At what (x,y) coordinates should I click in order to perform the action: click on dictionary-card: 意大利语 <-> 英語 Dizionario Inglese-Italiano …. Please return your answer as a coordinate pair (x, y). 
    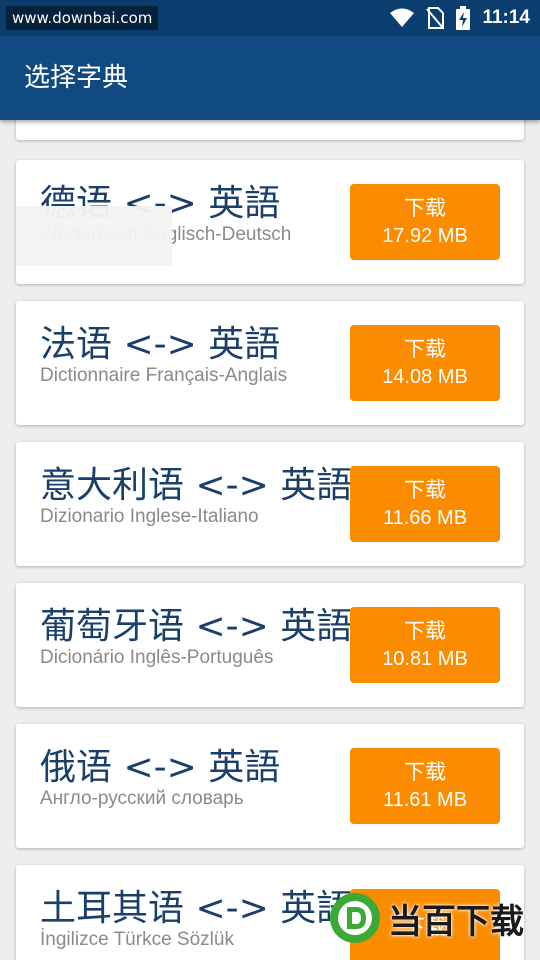
    Looking at the image, I should click on (270, 504).